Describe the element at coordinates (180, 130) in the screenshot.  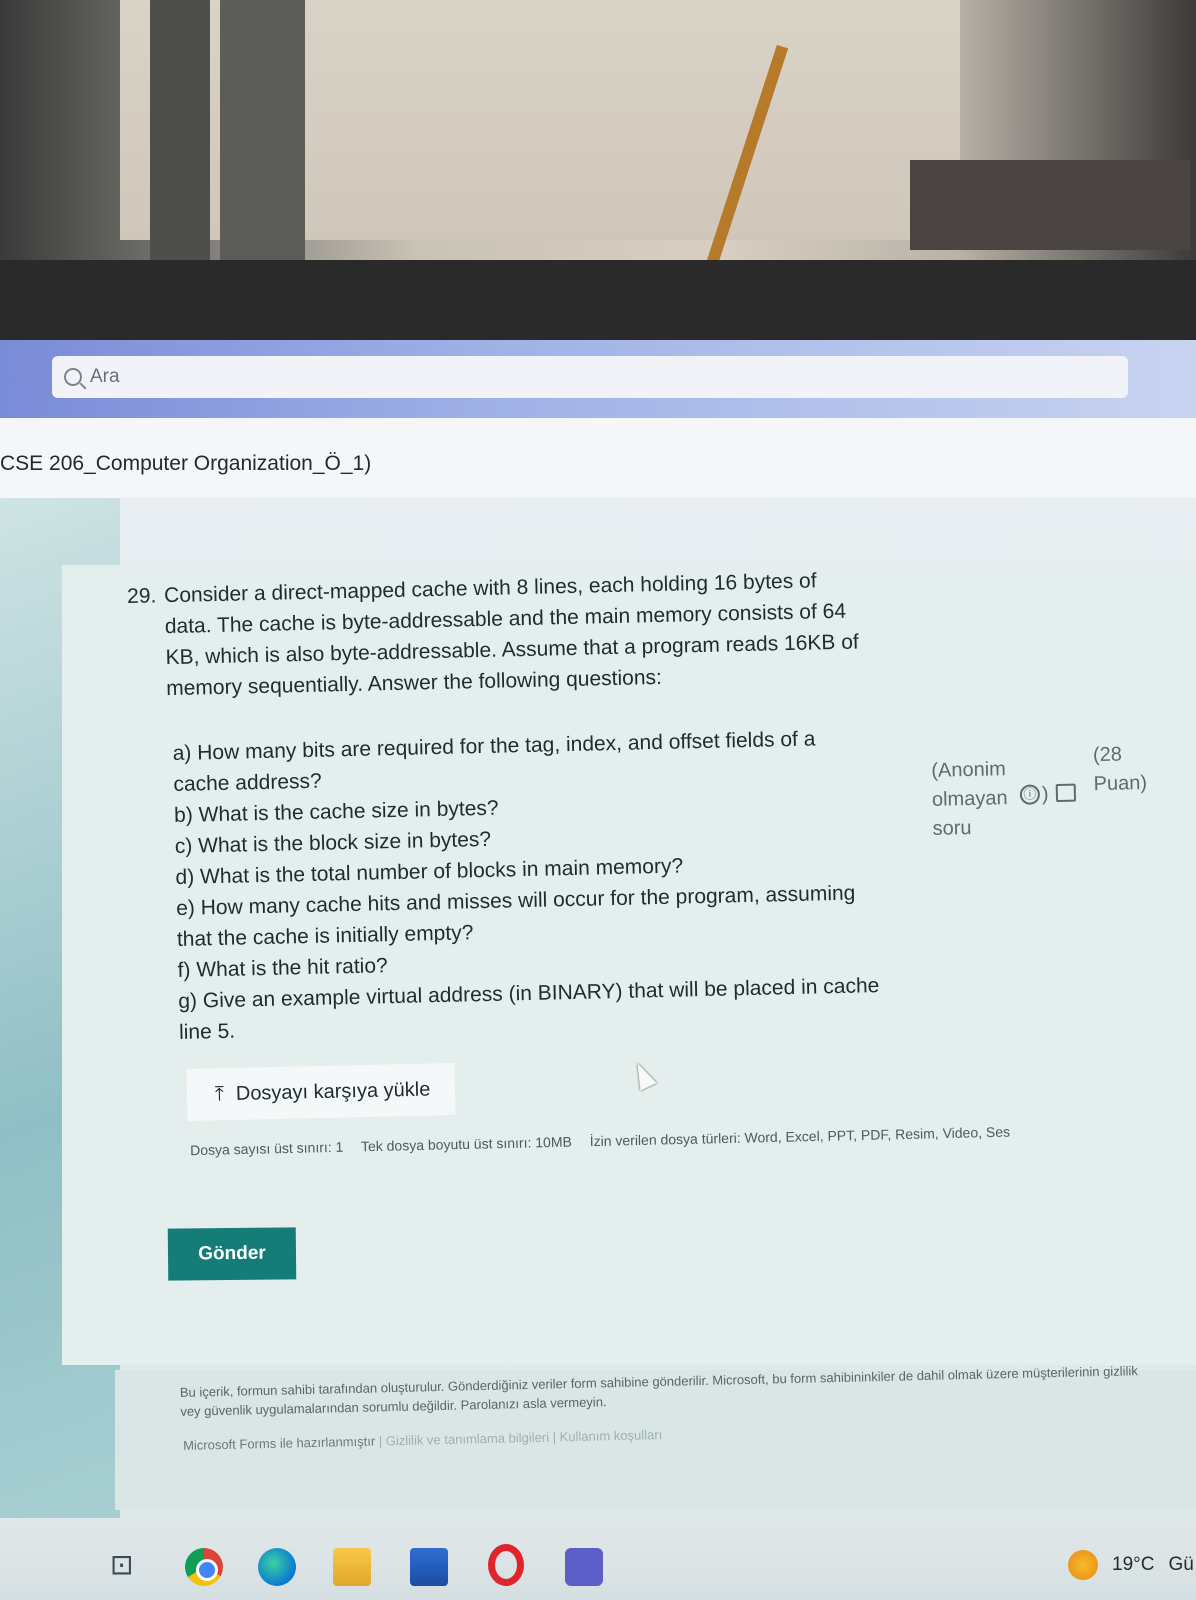
I see `chair-bar` at that location.